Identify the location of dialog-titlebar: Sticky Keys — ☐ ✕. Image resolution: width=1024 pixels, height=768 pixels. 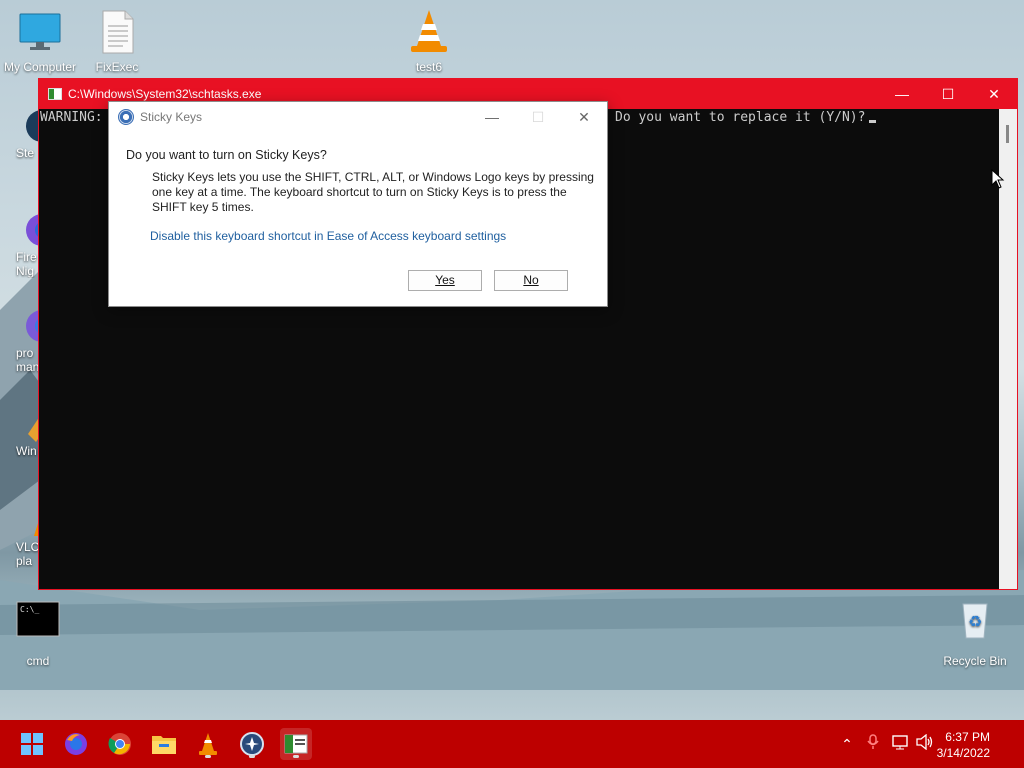
(358, 117).